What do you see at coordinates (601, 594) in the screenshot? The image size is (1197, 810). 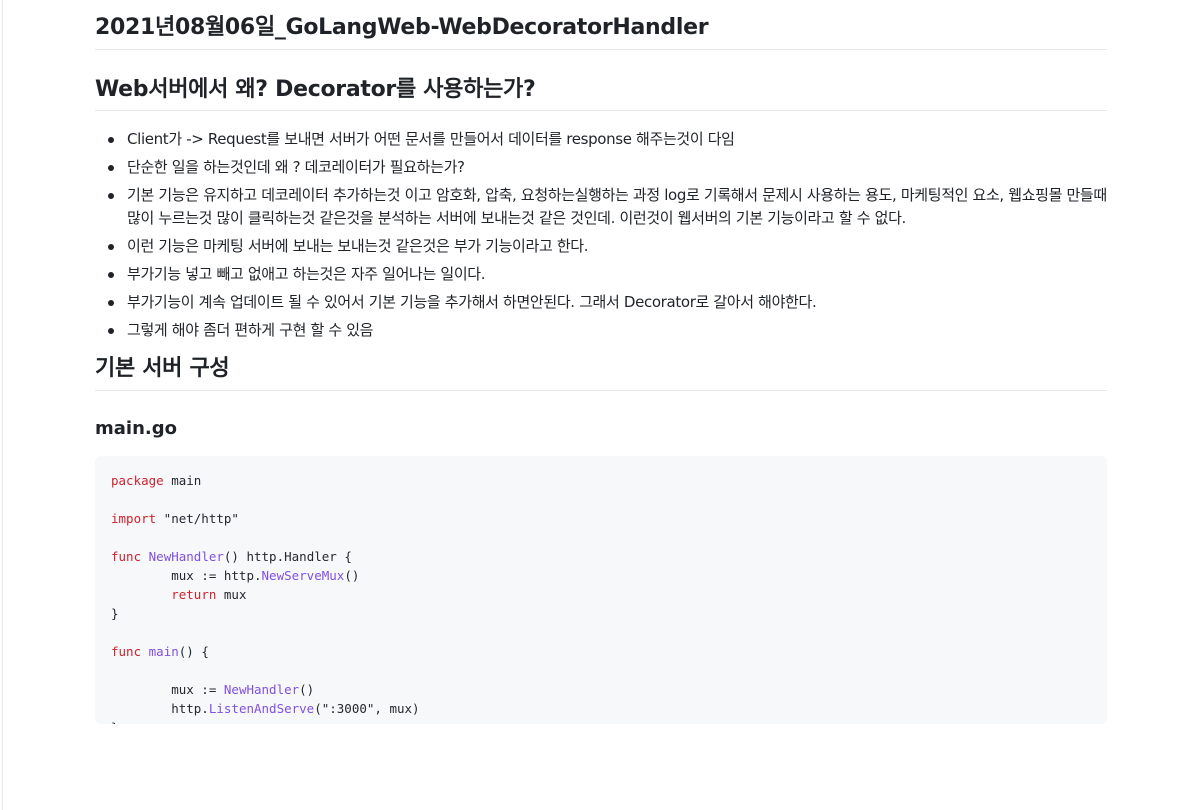 I see `code-line: return mux` at bounding box center [601, 594].